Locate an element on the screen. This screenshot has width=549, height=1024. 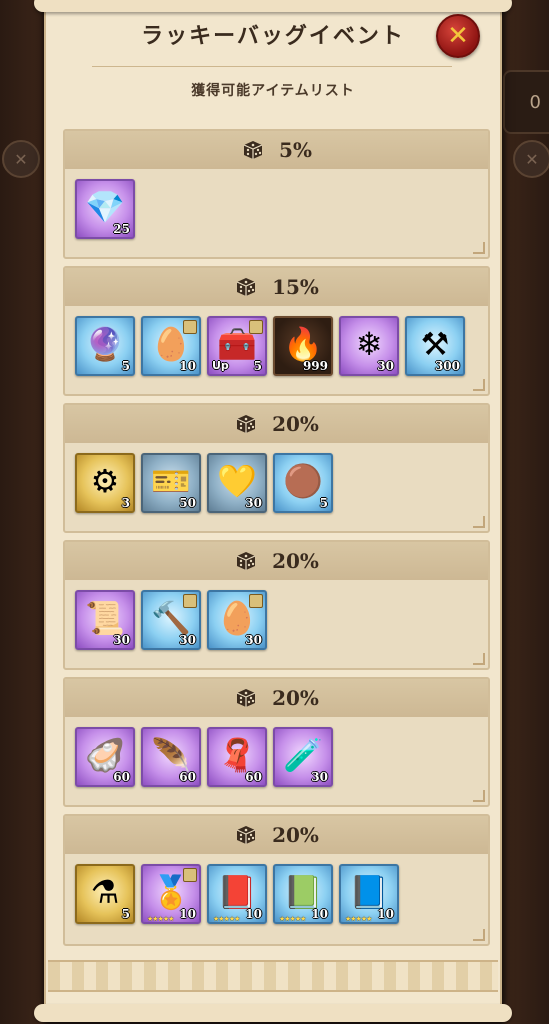
item-tile-horn: 🦪 60 is located at coordinates (105, 757).